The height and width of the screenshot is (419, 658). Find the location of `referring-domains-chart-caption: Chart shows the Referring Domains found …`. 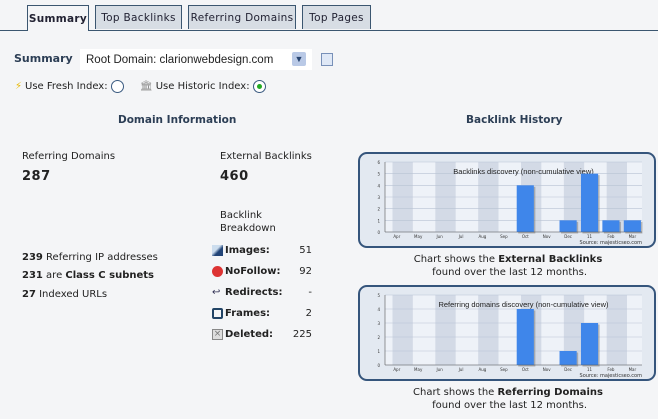

referring-domains-chart-caption: Chart shows the Referring Domains found … is located at coordinates (508, 399).